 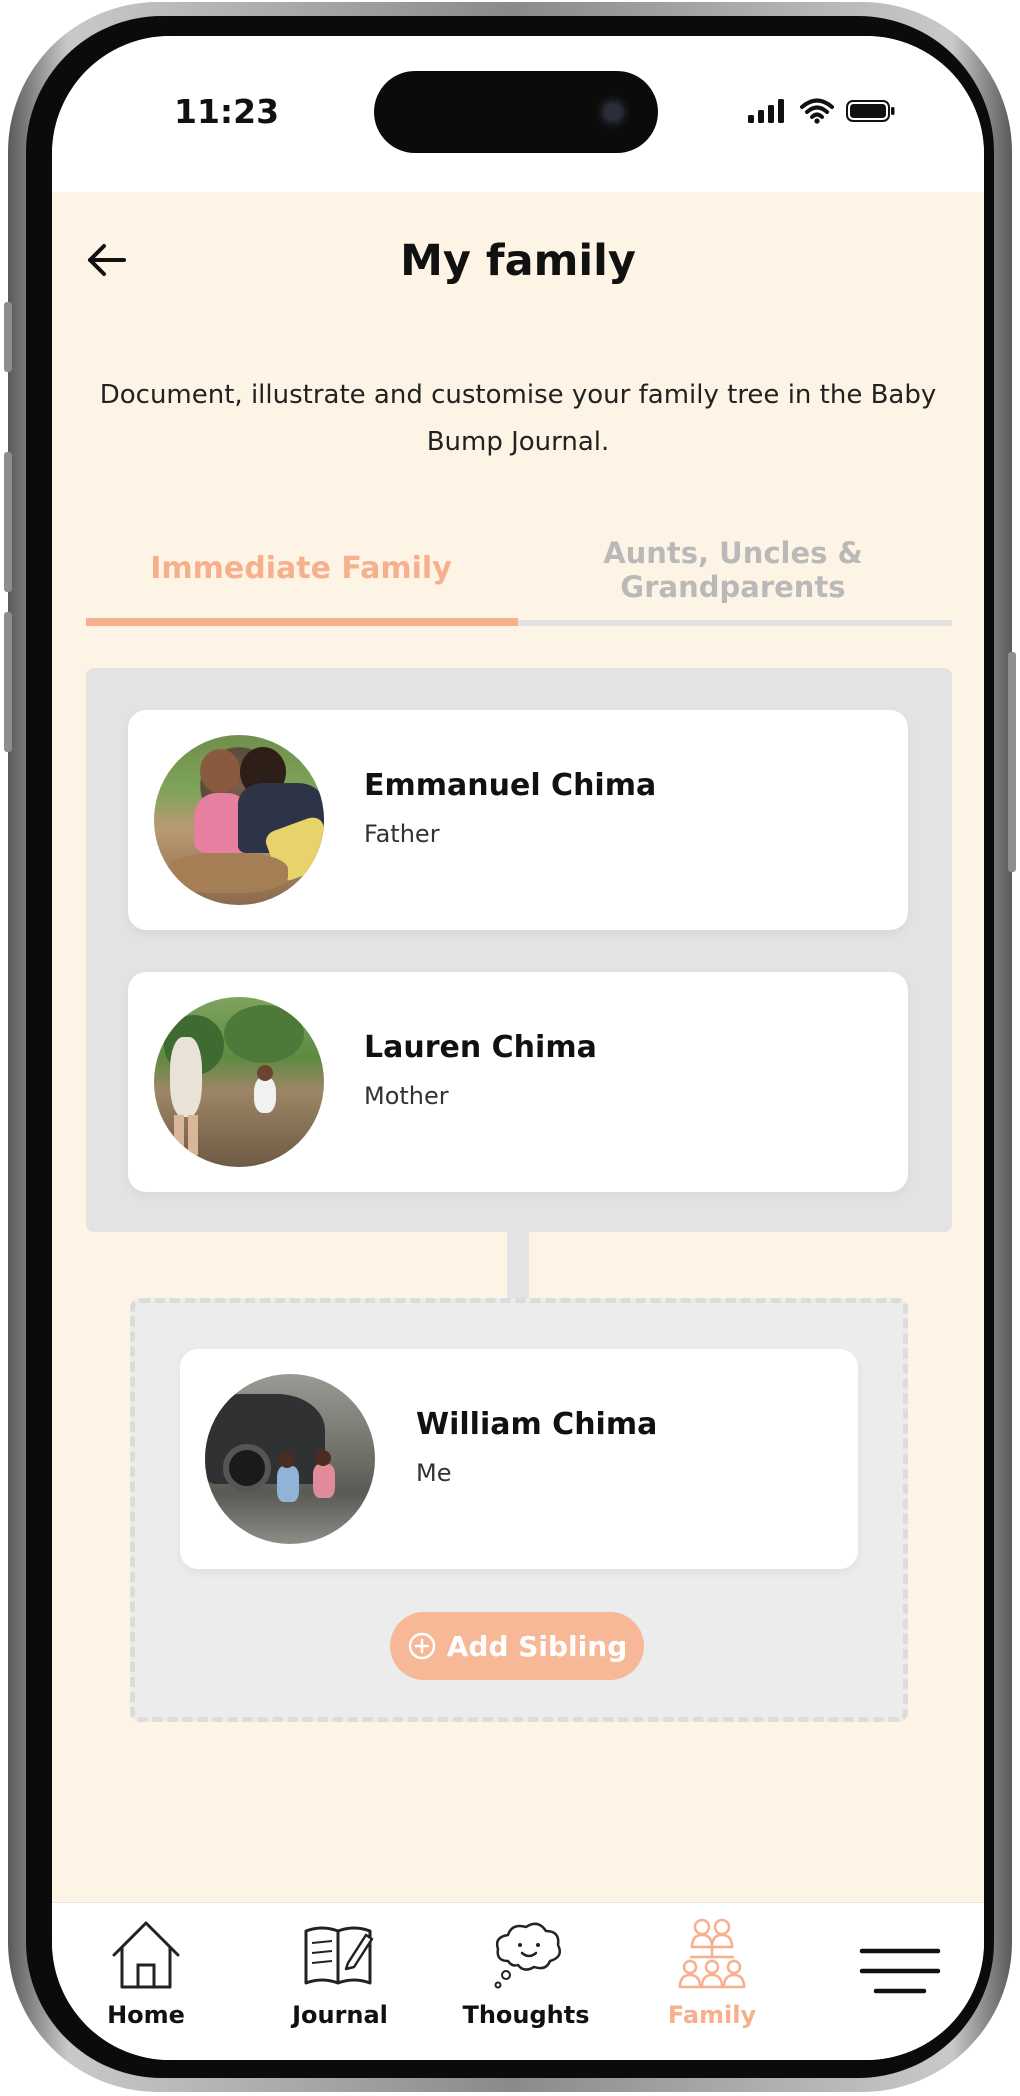 I want to click on status-icons, so click(x=822, y=111).